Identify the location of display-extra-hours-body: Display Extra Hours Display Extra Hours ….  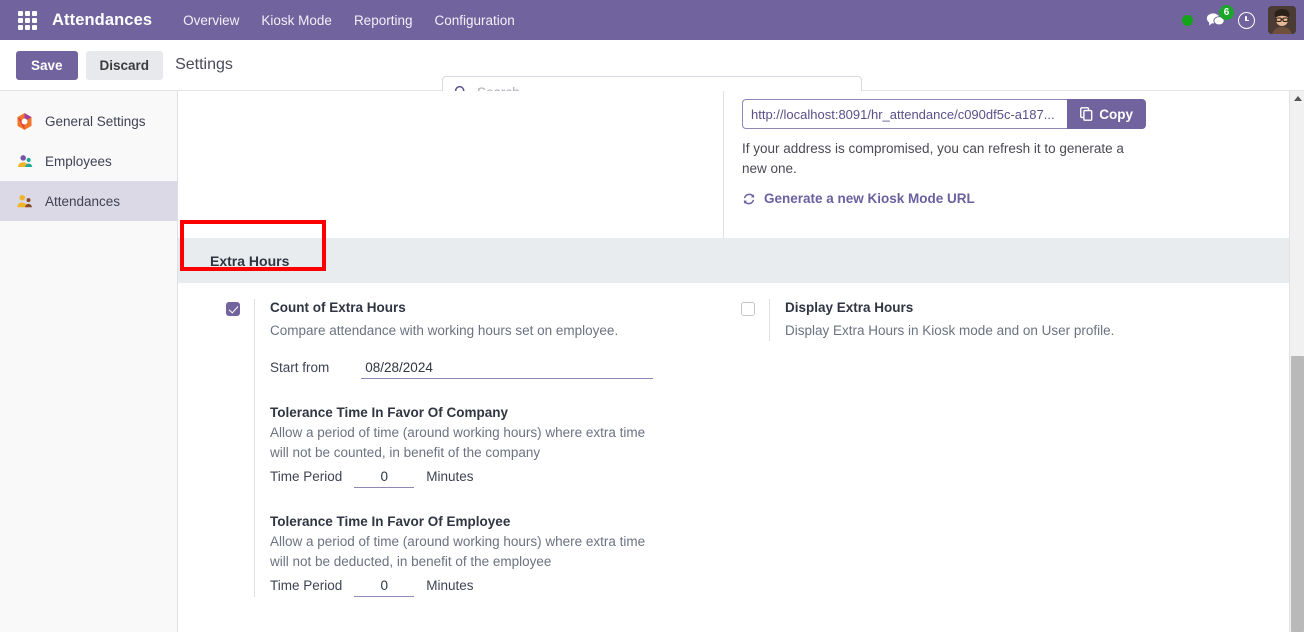
(941, 320).